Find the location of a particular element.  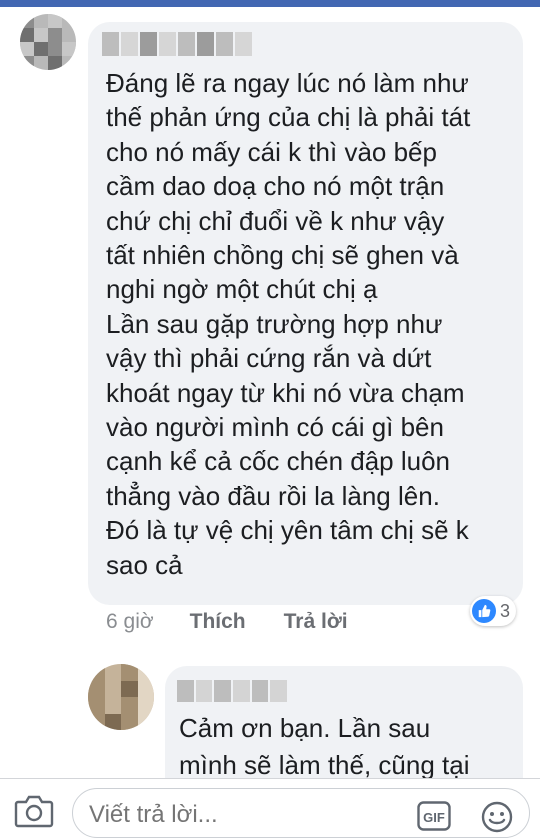

gif-button: GIF is located at coordinates (434, 816).